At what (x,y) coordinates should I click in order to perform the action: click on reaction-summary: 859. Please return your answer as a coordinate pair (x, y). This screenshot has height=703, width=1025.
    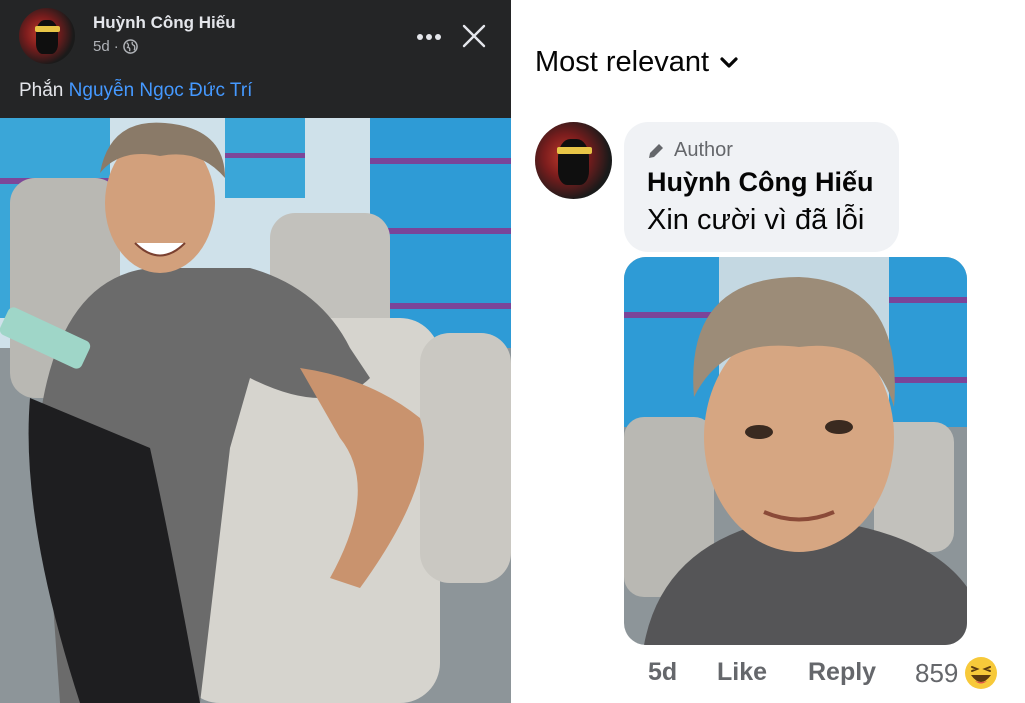
    Looking at the image, I should click on (956, 673).